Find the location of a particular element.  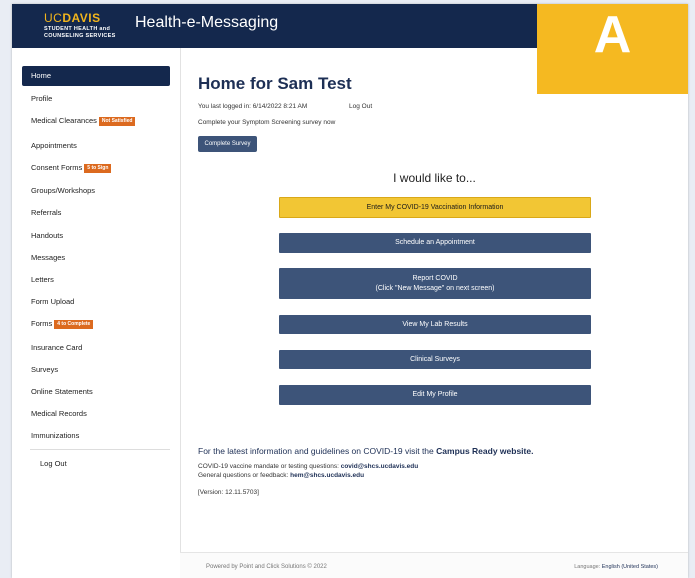

sidebar-item-consent-forms: Consent Forms 5 to Sign is located at coordinates (96, 168).